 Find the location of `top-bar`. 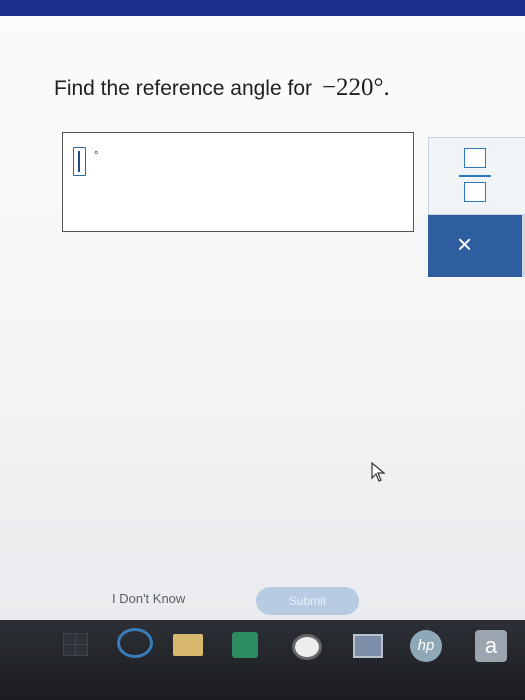

top-bar is located at coordinates (262, 8).